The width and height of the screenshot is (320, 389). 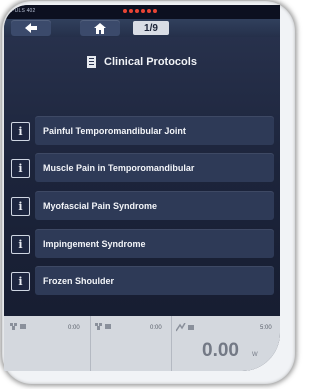 What do you see at coordinates (21, 11) in the screenshot?
I see `brand-label: VIPULS 402` at bounding box center [21, 11].